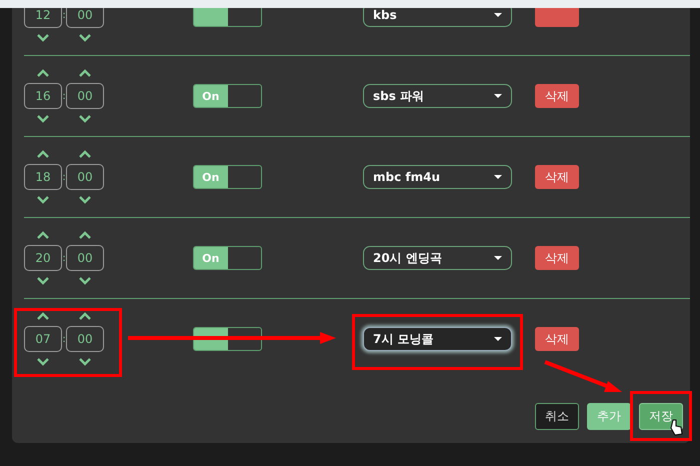  Describe the element at coordinates (227, 17) in the screenshot. I see `toggle-switch` at that location.